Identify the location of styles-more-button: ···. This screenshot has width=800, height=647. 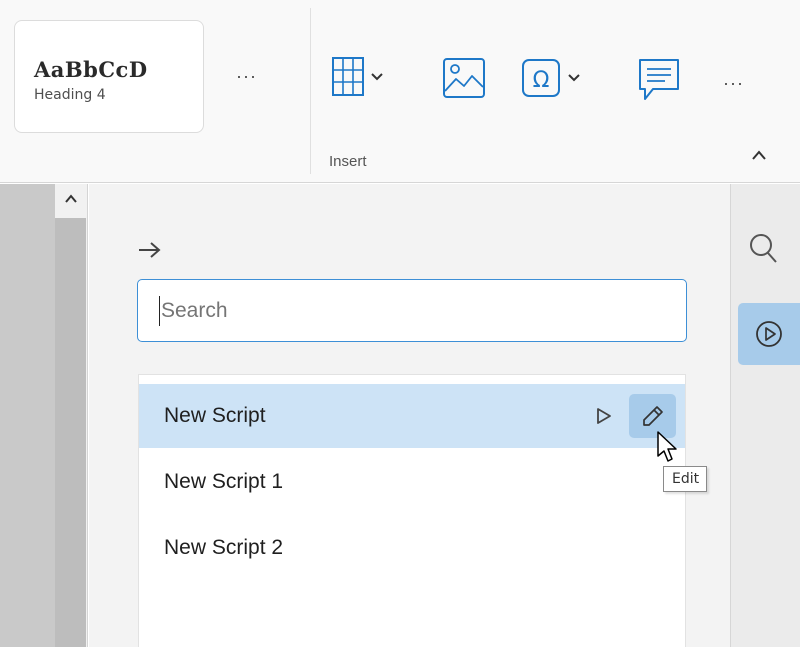
(246, 76).